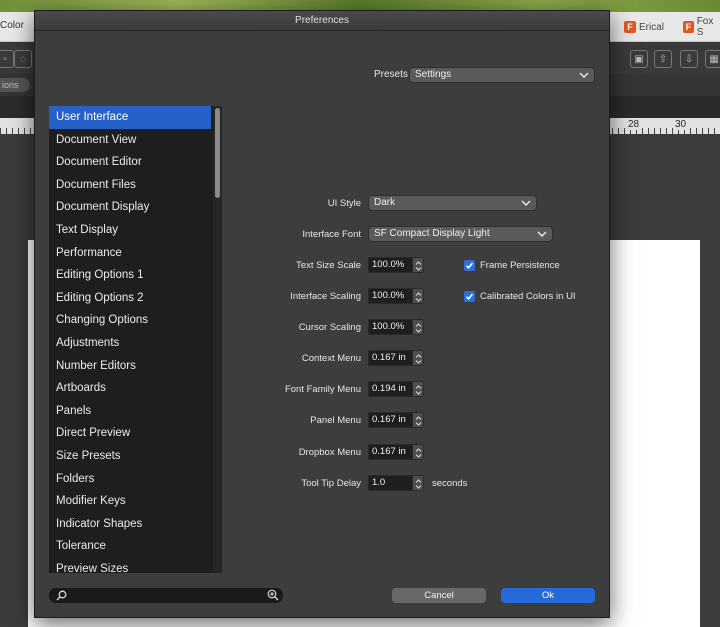  I want to click on sidebar-item-modifier-keys: Modifier Keys, so click(130, 501).